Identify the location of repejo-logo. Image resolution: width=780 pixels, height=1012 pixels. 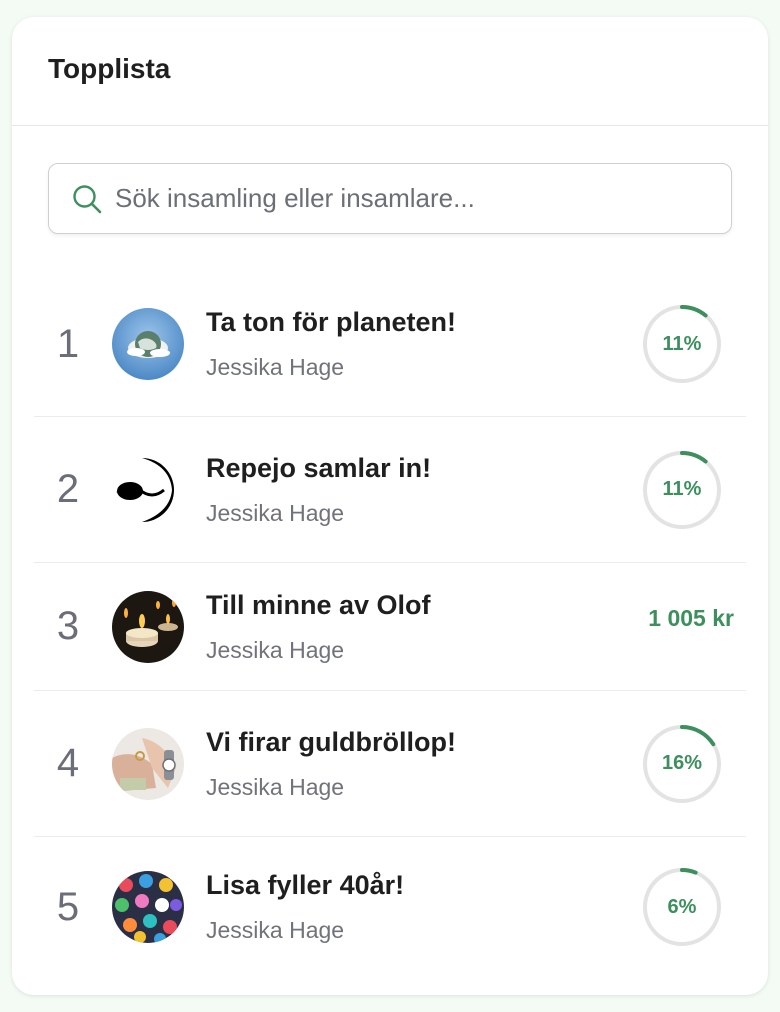
(148, 489).